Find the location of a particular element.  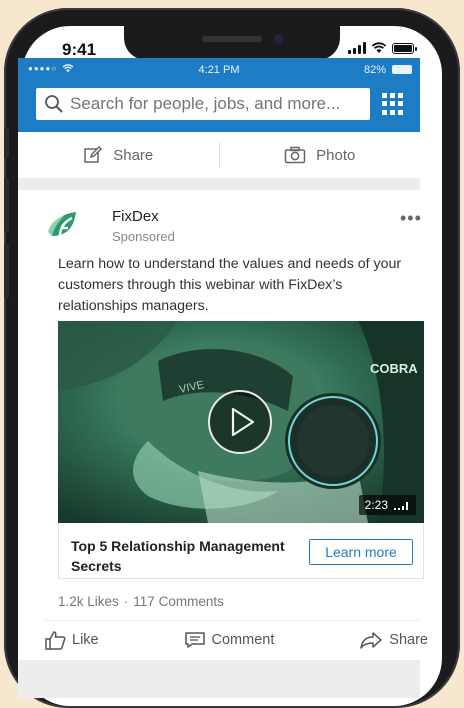

company-name: FixDex is located at coordinates (135, 216).